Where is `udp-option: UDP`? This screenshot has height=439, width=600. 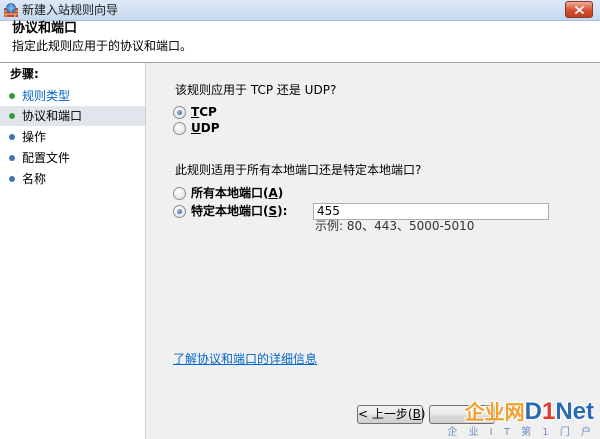 udp-option: UDP is located at coordinates (196, 128).